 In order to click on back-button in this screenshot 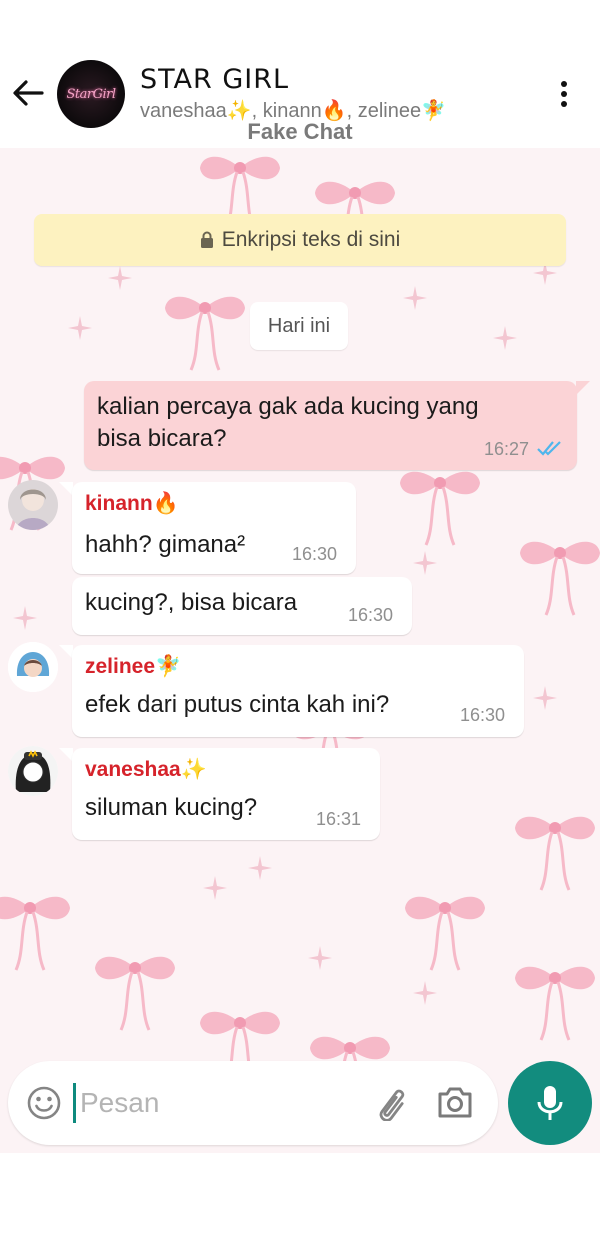, I will do `click(28, 93)`.